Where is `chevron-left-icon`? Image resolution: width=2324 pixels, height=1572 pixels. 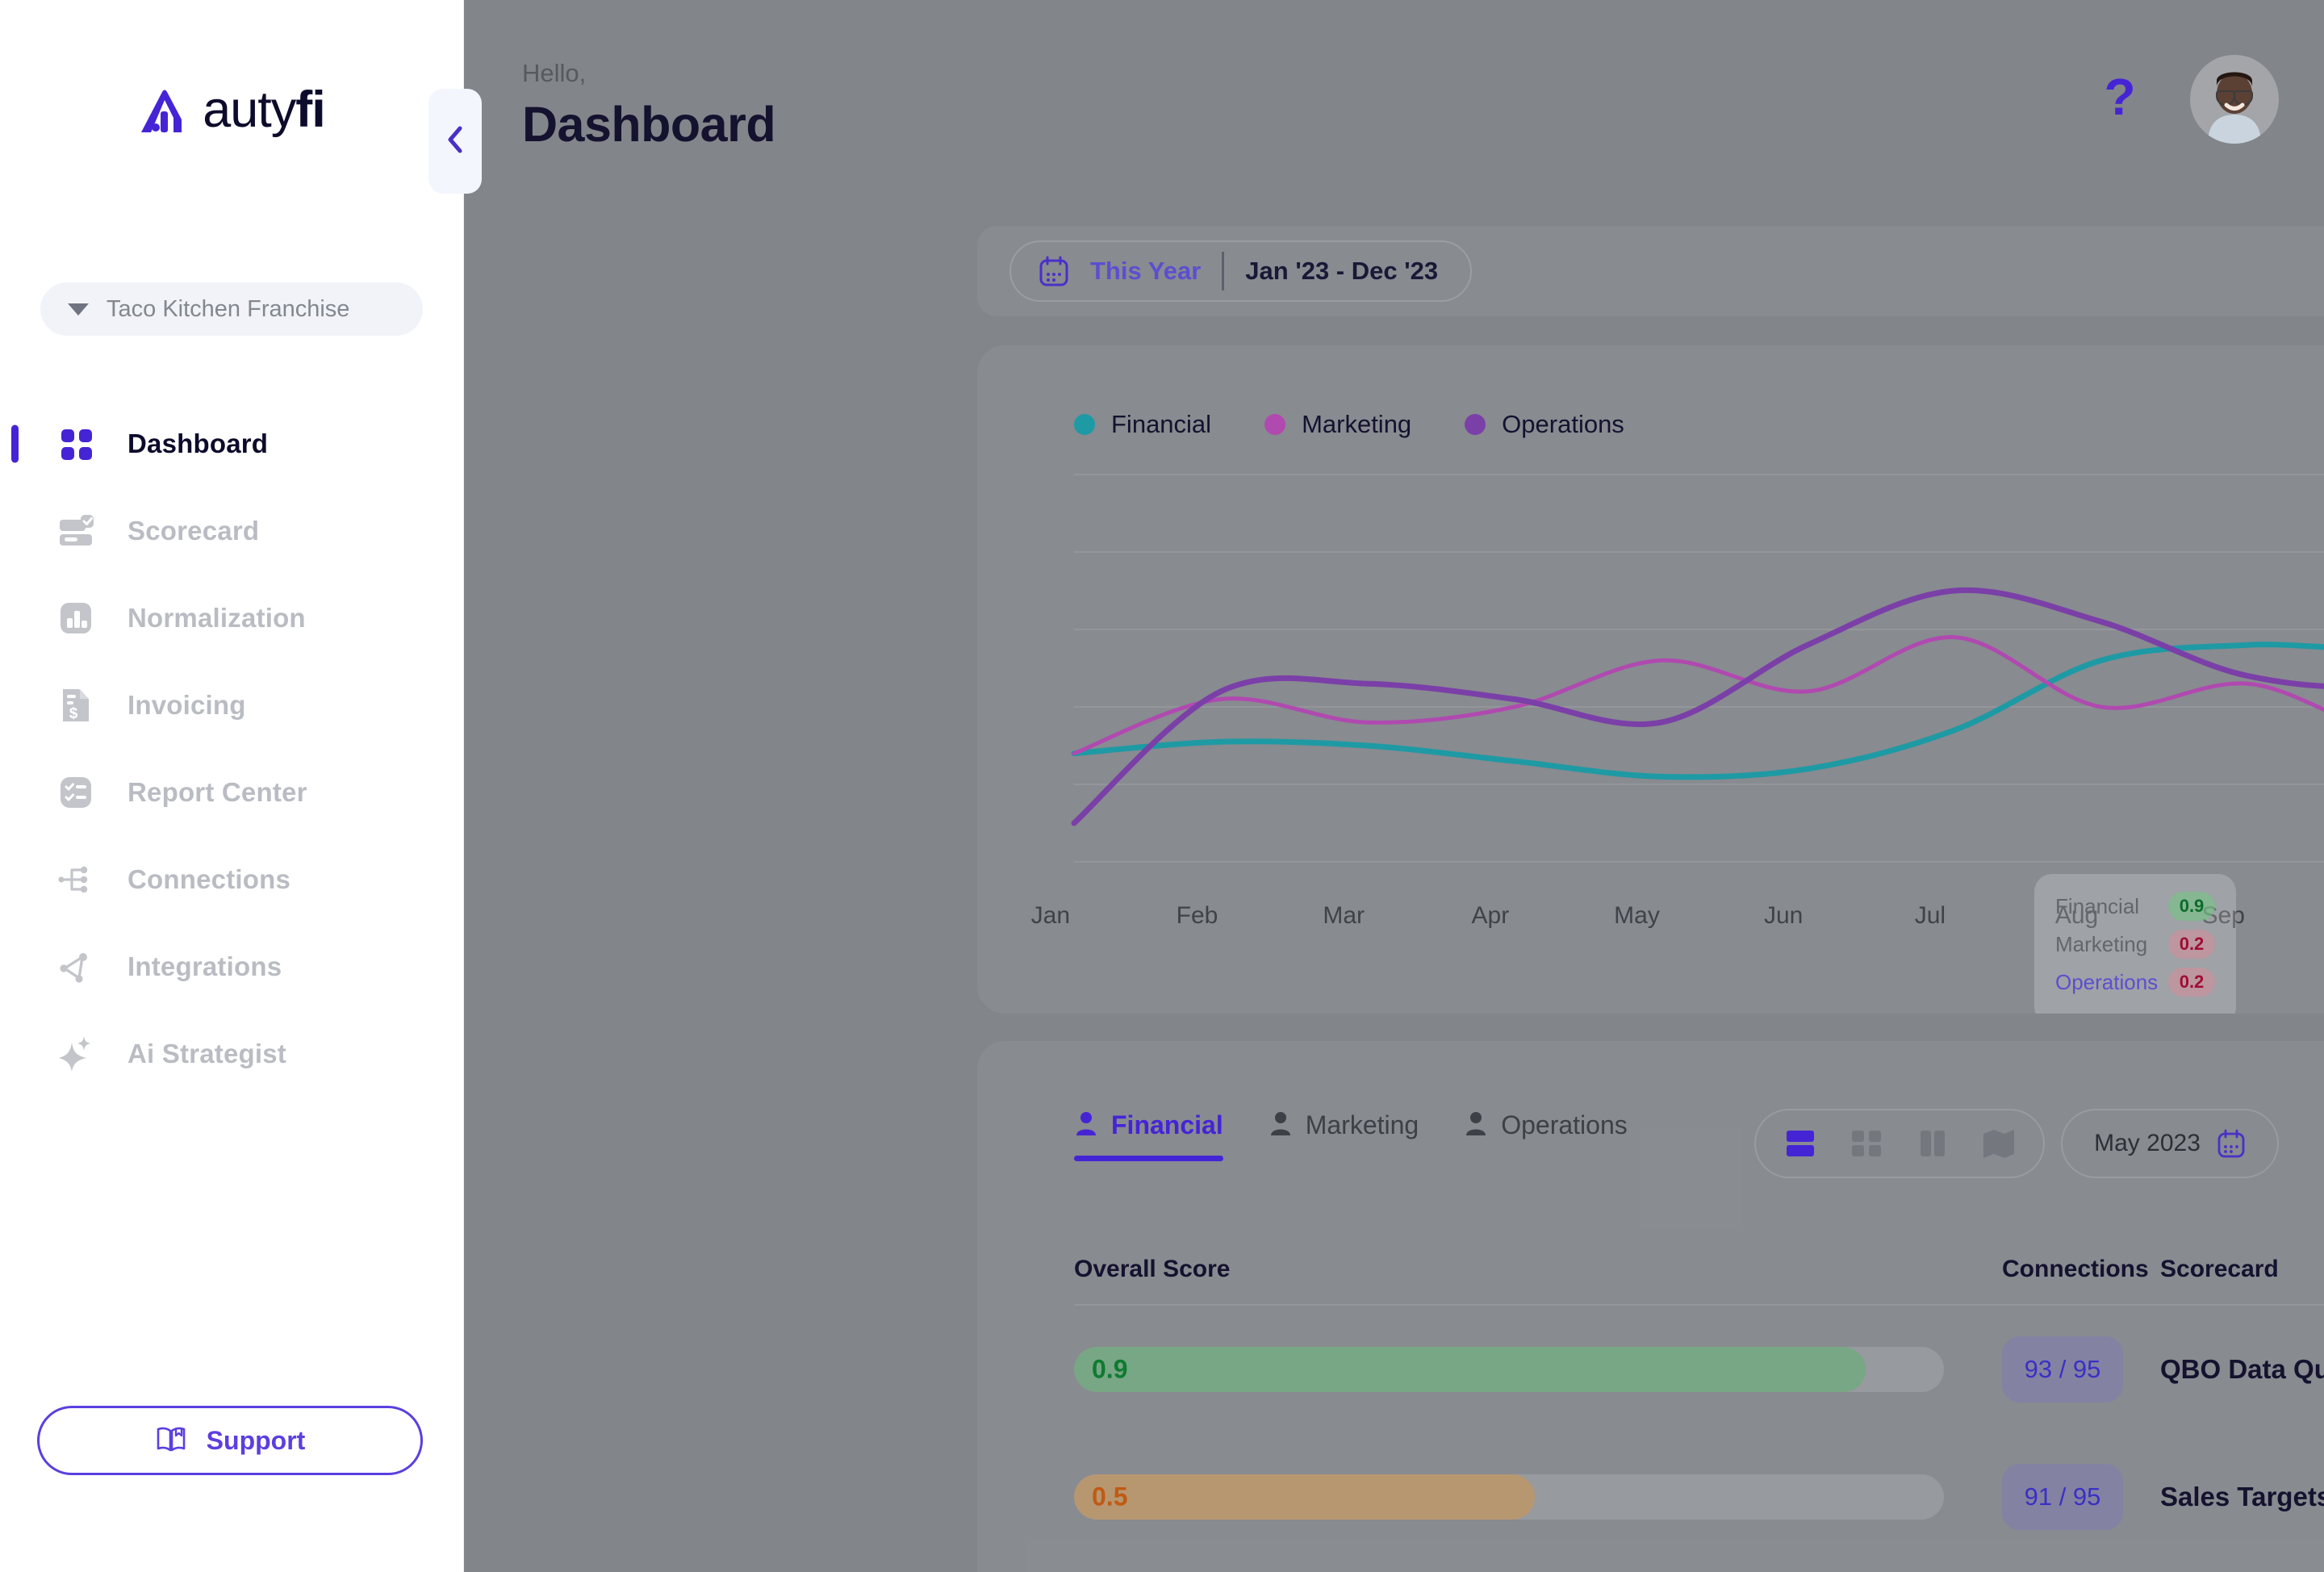
chevron-left-icon is located at coordinates (456, 142).